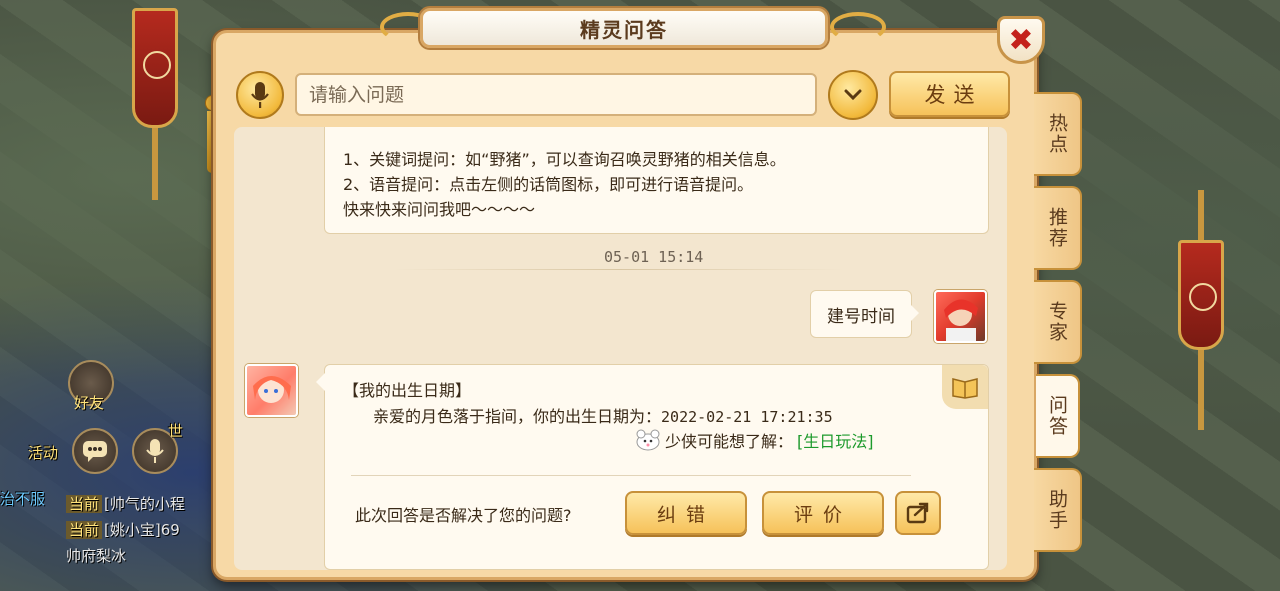  I want to click on user-message-text: 建号时间, so click(861, 316).